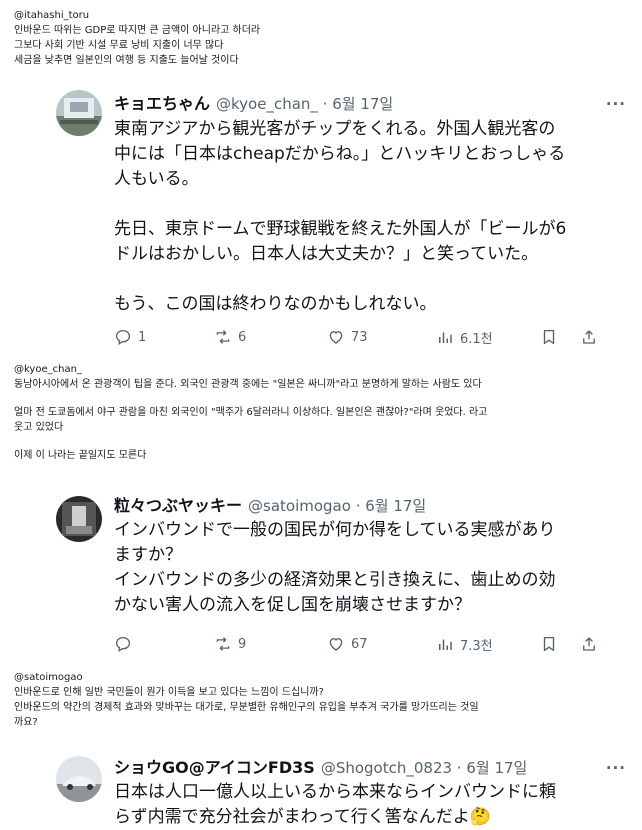 Image resolution: width=642 pixels, height=830 pixels. I want to click on handle-and-date: @Shogotch_0823 · 6월 17일, so click(424, 767).